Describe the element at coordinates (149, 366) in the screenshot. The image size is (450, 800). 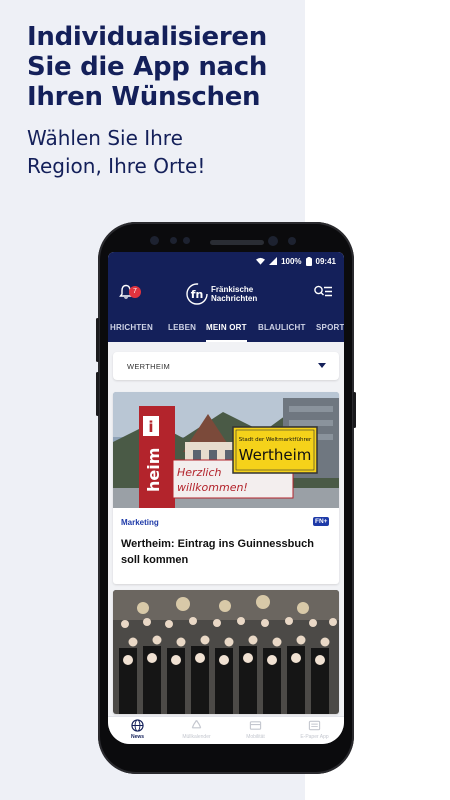
I see `location-select-value: WERTHEIM` at that location.